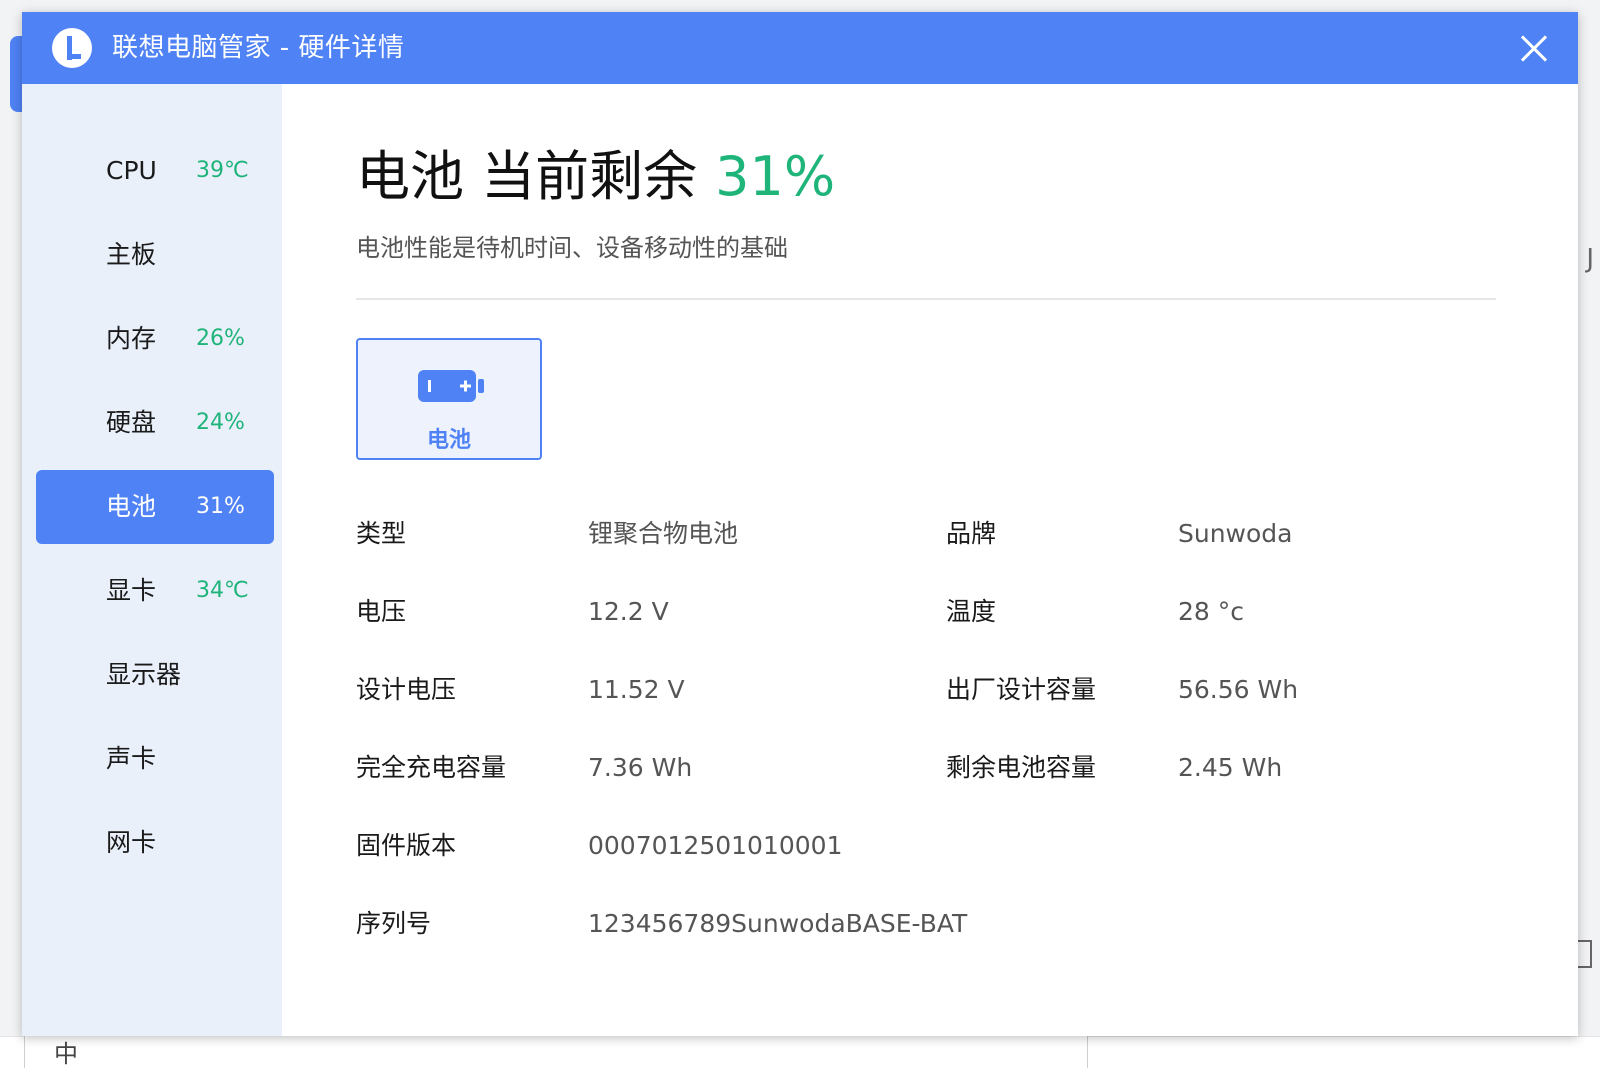  What do you see at coordinates (800, 48) in the screenshot?
I see `title-bar: 联想电脑管家 - 硬件详情` at bounding box center [800, 48].